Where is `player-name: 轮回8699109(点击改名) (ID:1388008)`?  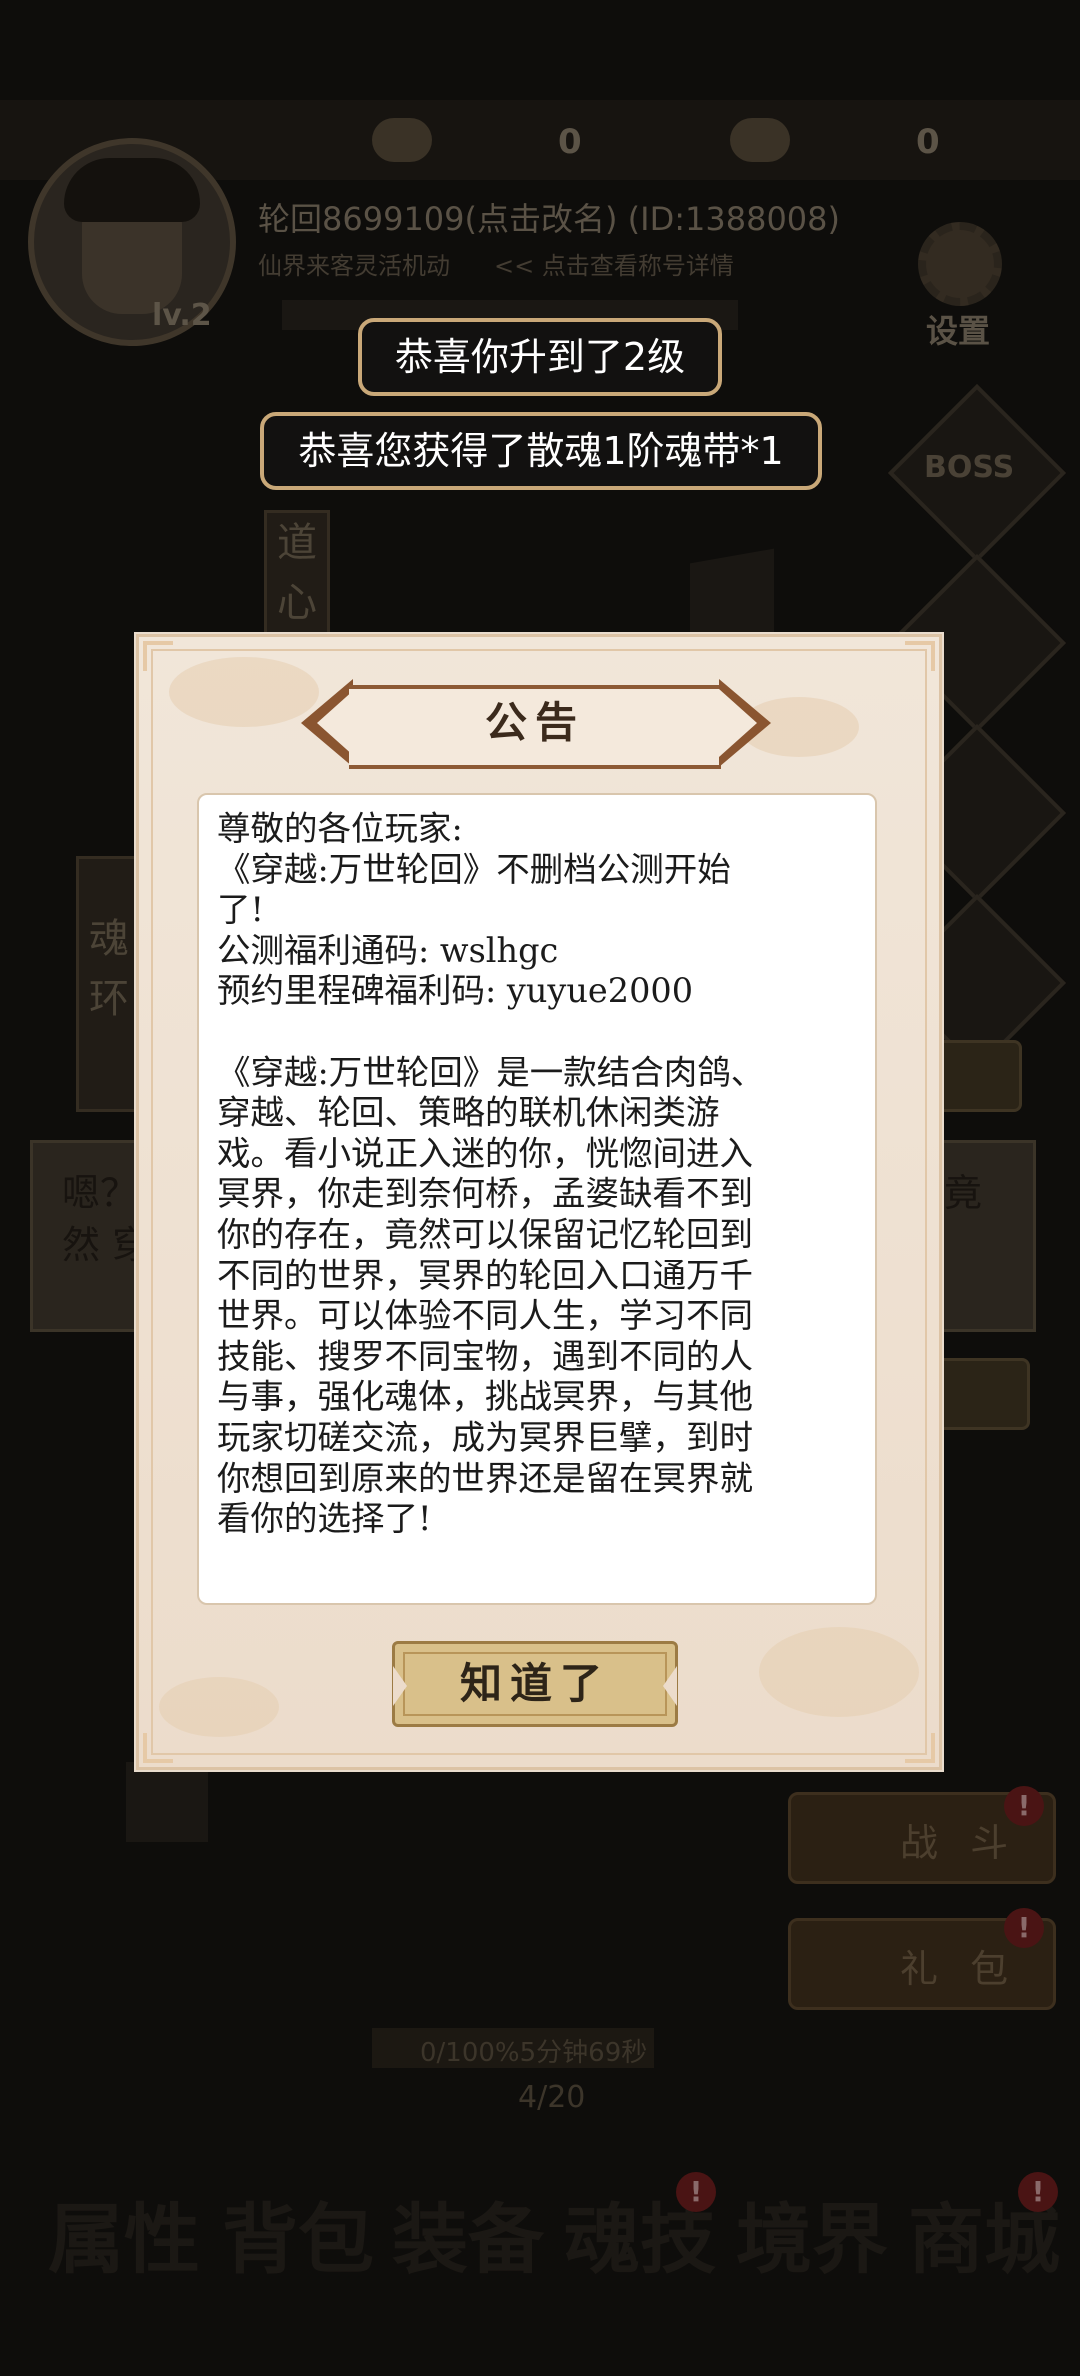
player-name: 轮回8699109(点击改名) (ID:1388008) is located at coordinates (549, 217).